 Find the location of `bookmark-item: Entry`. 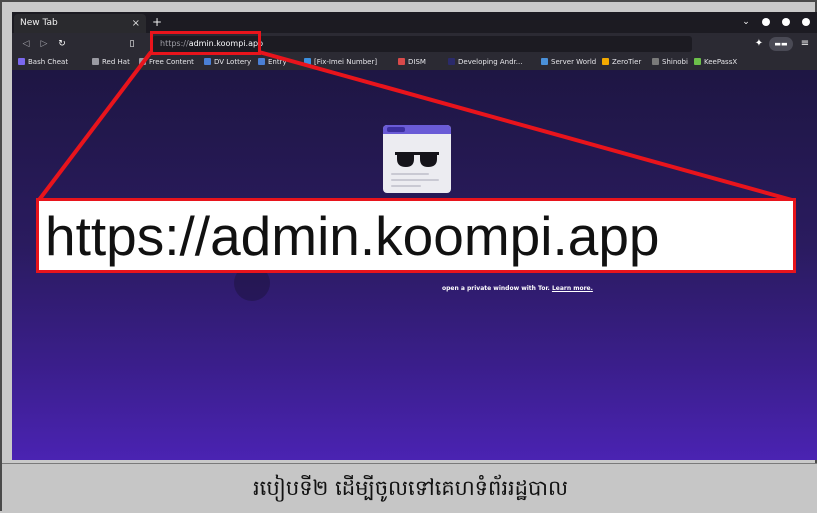

bookmark-item: Entry is located at coordinates (272, 62).